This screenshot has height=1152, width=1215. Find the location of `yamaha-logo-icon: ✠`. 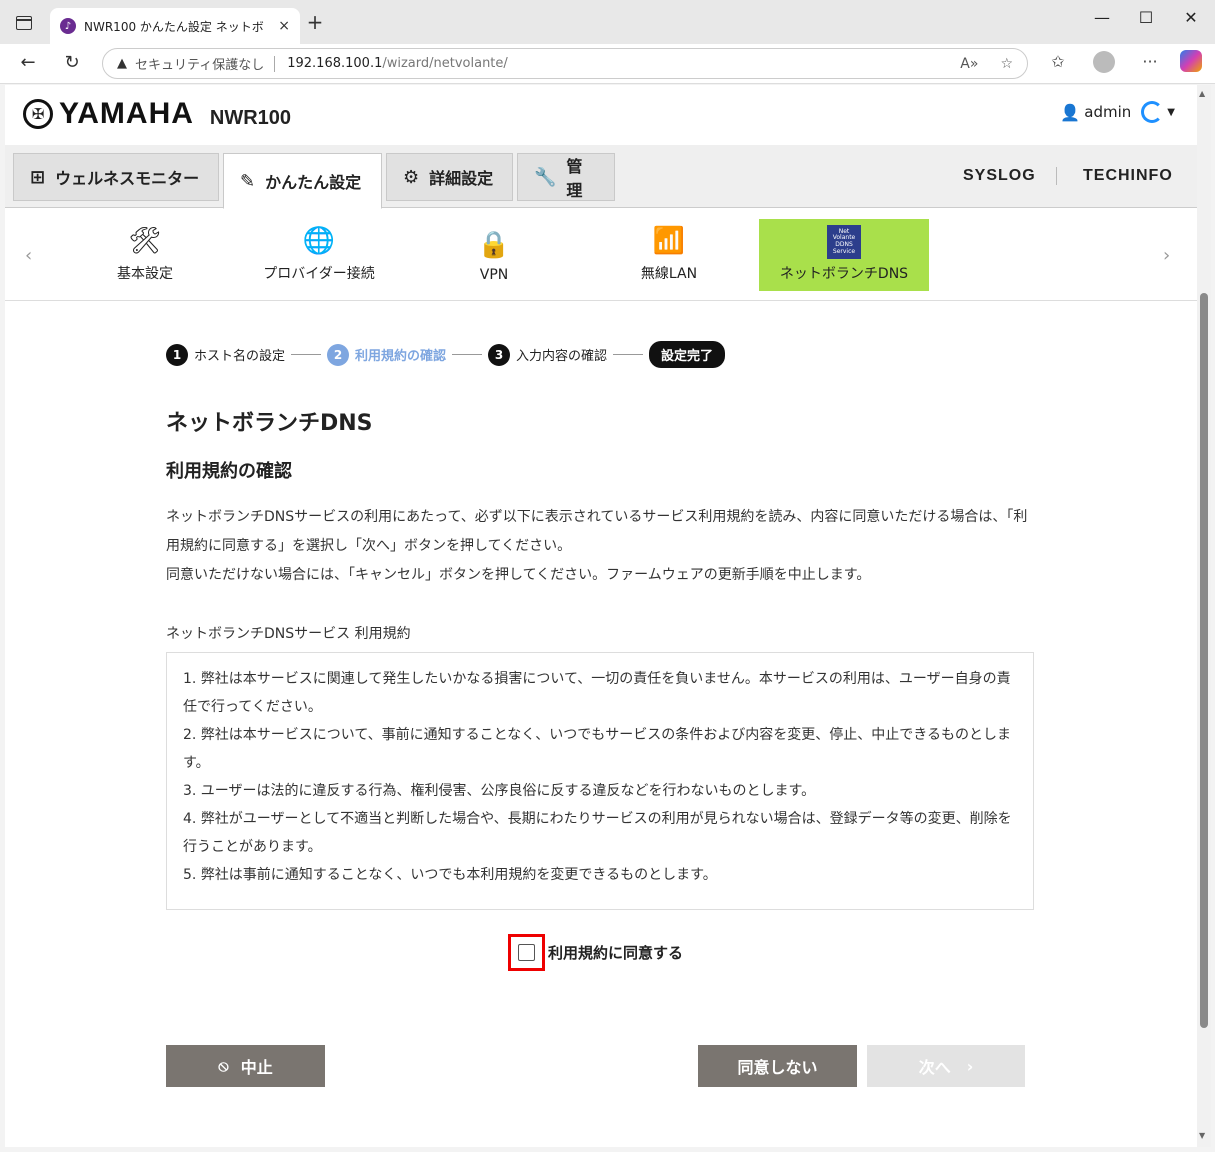

yamaha-logo-icon: ✠ is located at coordinates (38, 114).